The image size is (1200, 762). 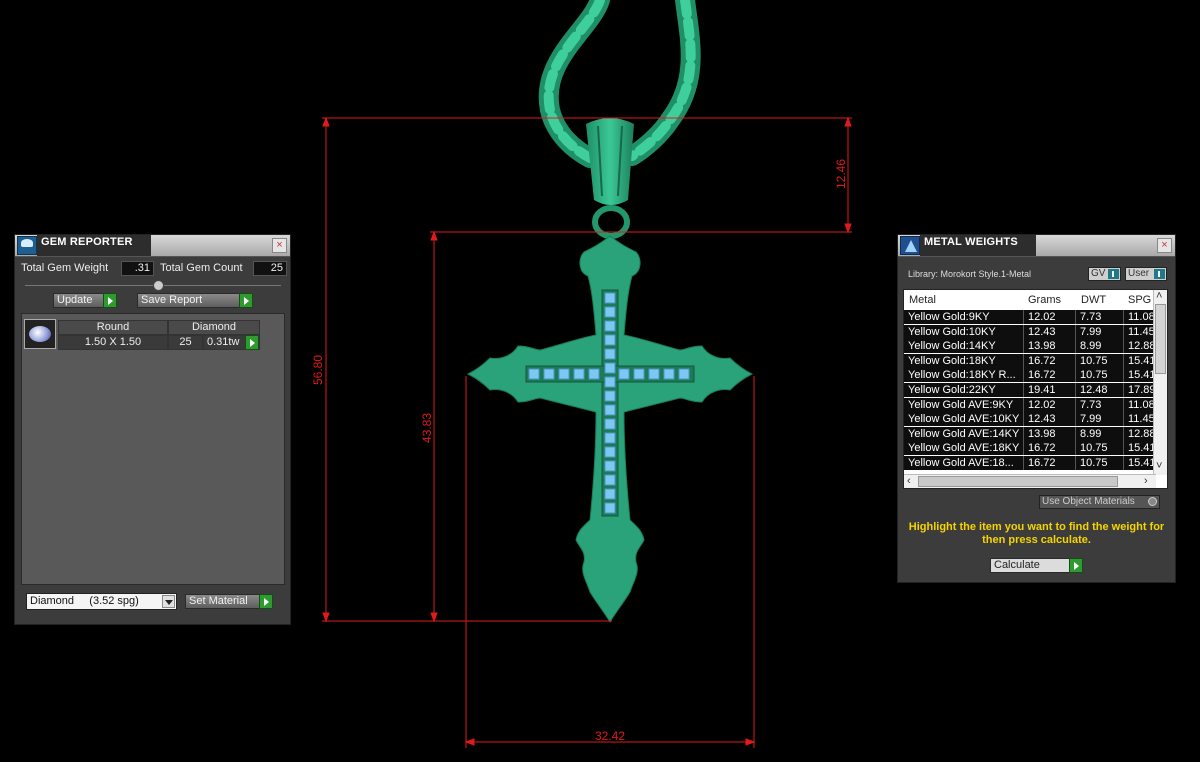 I want to click on column-header-dwt: DWT, so click(x=1093, y=300).